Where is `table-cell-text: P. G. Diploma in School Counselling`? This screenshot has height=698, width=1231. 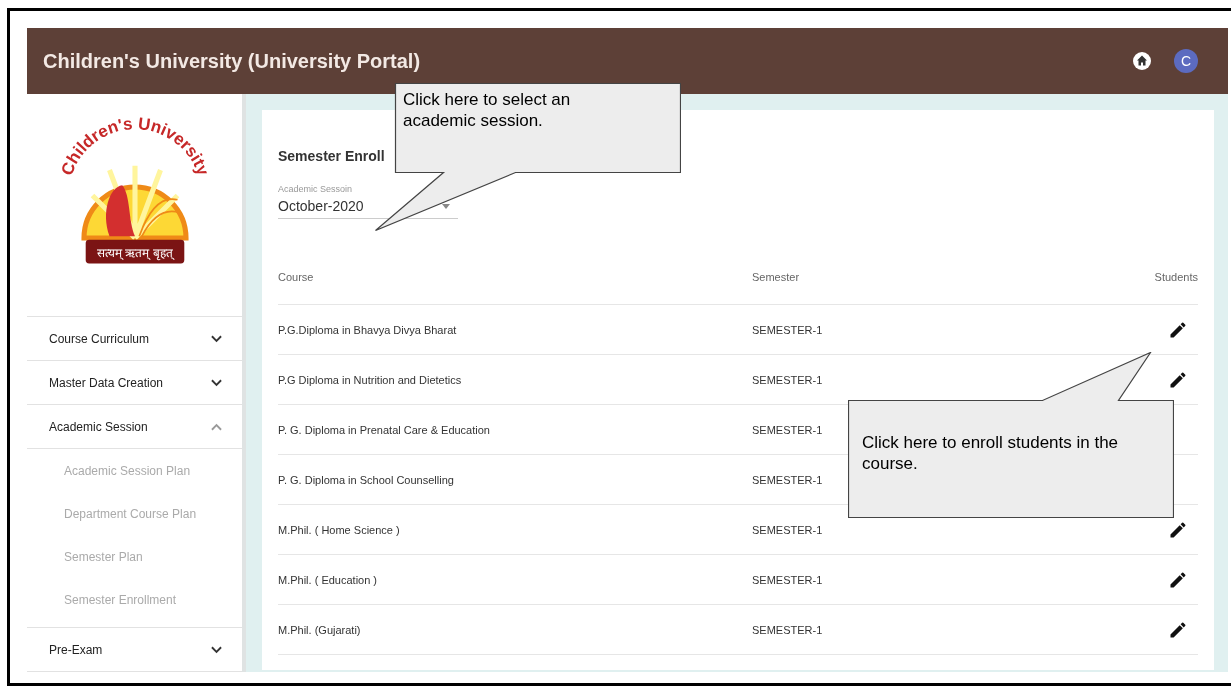 table-cell-text: P. G. Diploma in School Counselling is located at coordinates (366, 479).